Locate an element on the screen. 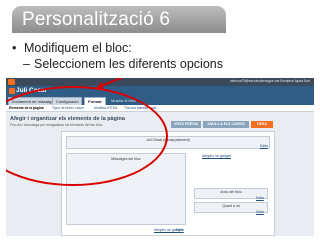  clear-edits-button: ANUL·LA ELS CANVIS is located at coordinates (226, 124).